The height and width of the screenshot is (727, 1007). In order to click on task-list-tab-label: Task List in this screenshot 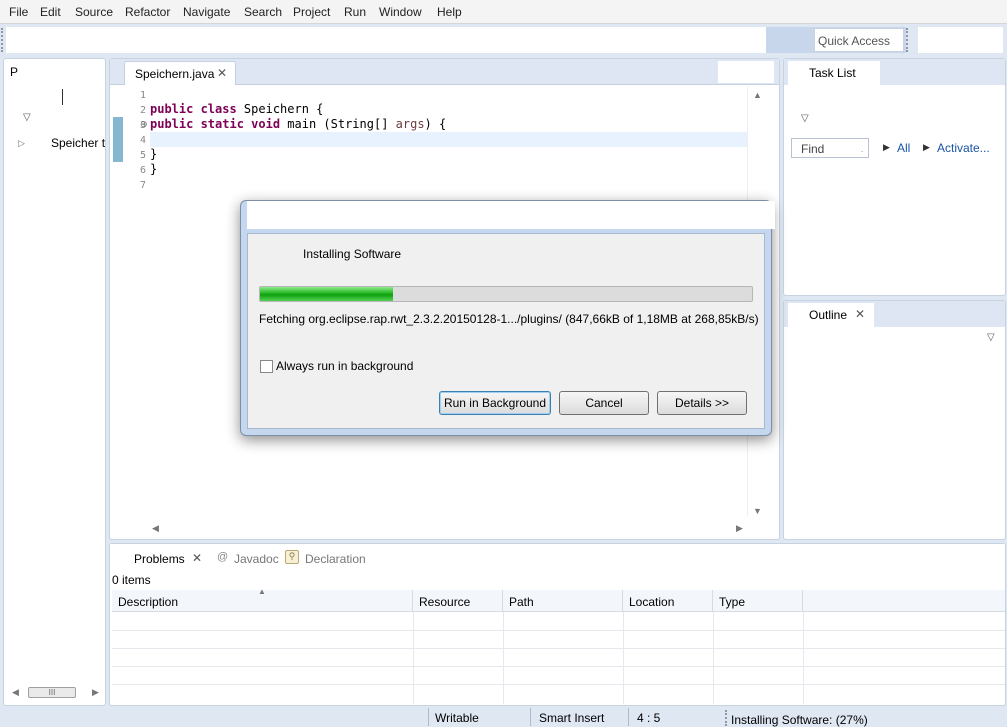, I will do `click(832, 73)`.